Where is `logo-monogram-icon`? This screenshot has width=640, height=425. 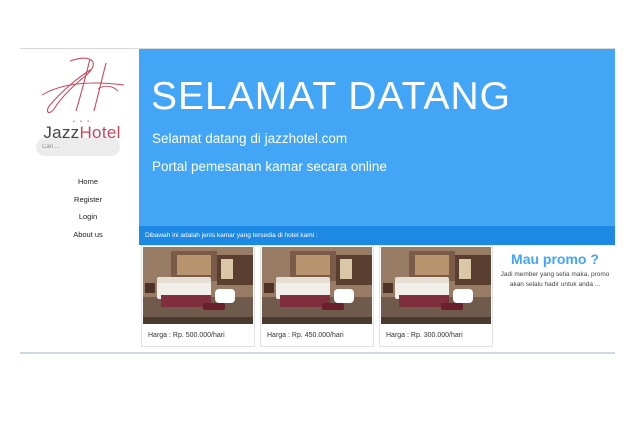
logo-monogram-icon is located at coordinates (83, 85).